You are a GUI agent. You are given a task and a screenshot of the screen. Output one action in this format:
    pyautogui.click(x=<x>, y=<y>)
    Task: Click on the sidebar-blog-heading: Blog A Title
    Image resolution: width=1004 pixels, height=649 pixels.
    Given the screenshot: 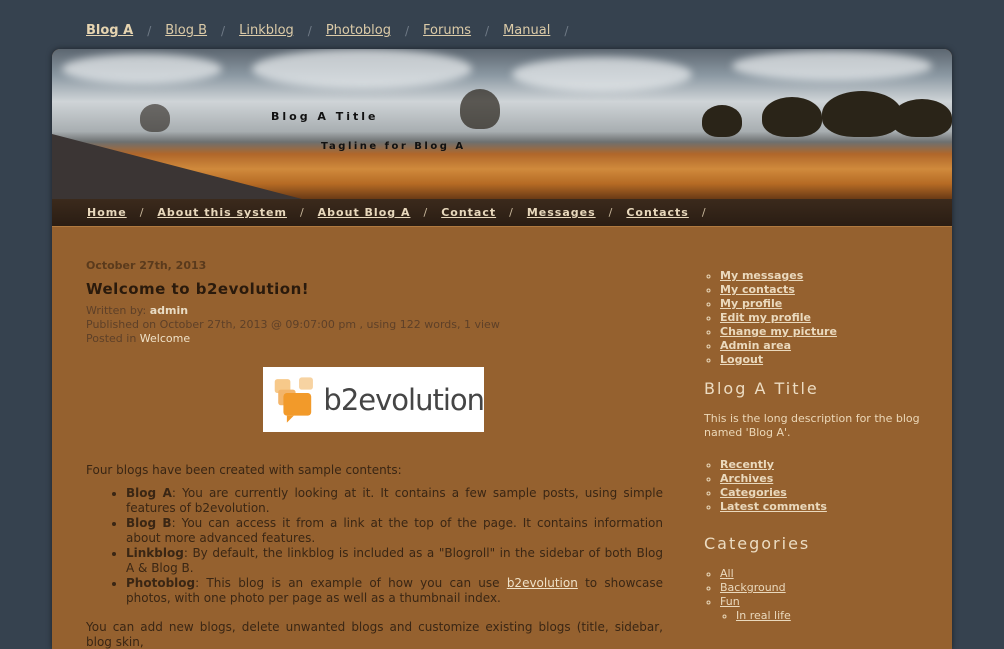 What is the action you would take?
    pyautogui.click(x=761, y=388)
    